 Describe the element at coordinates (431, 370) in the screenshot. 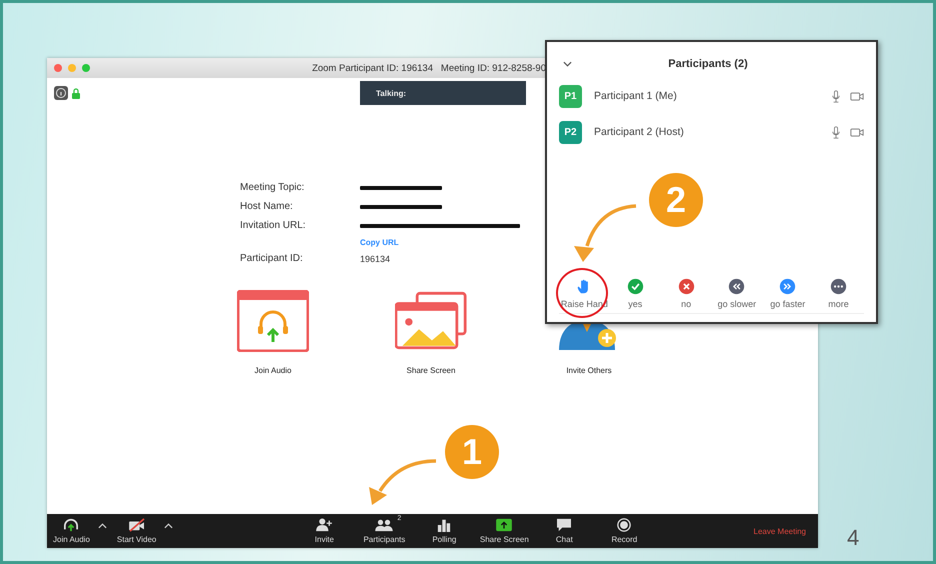

I see `action-label: Share Screen` at that location.